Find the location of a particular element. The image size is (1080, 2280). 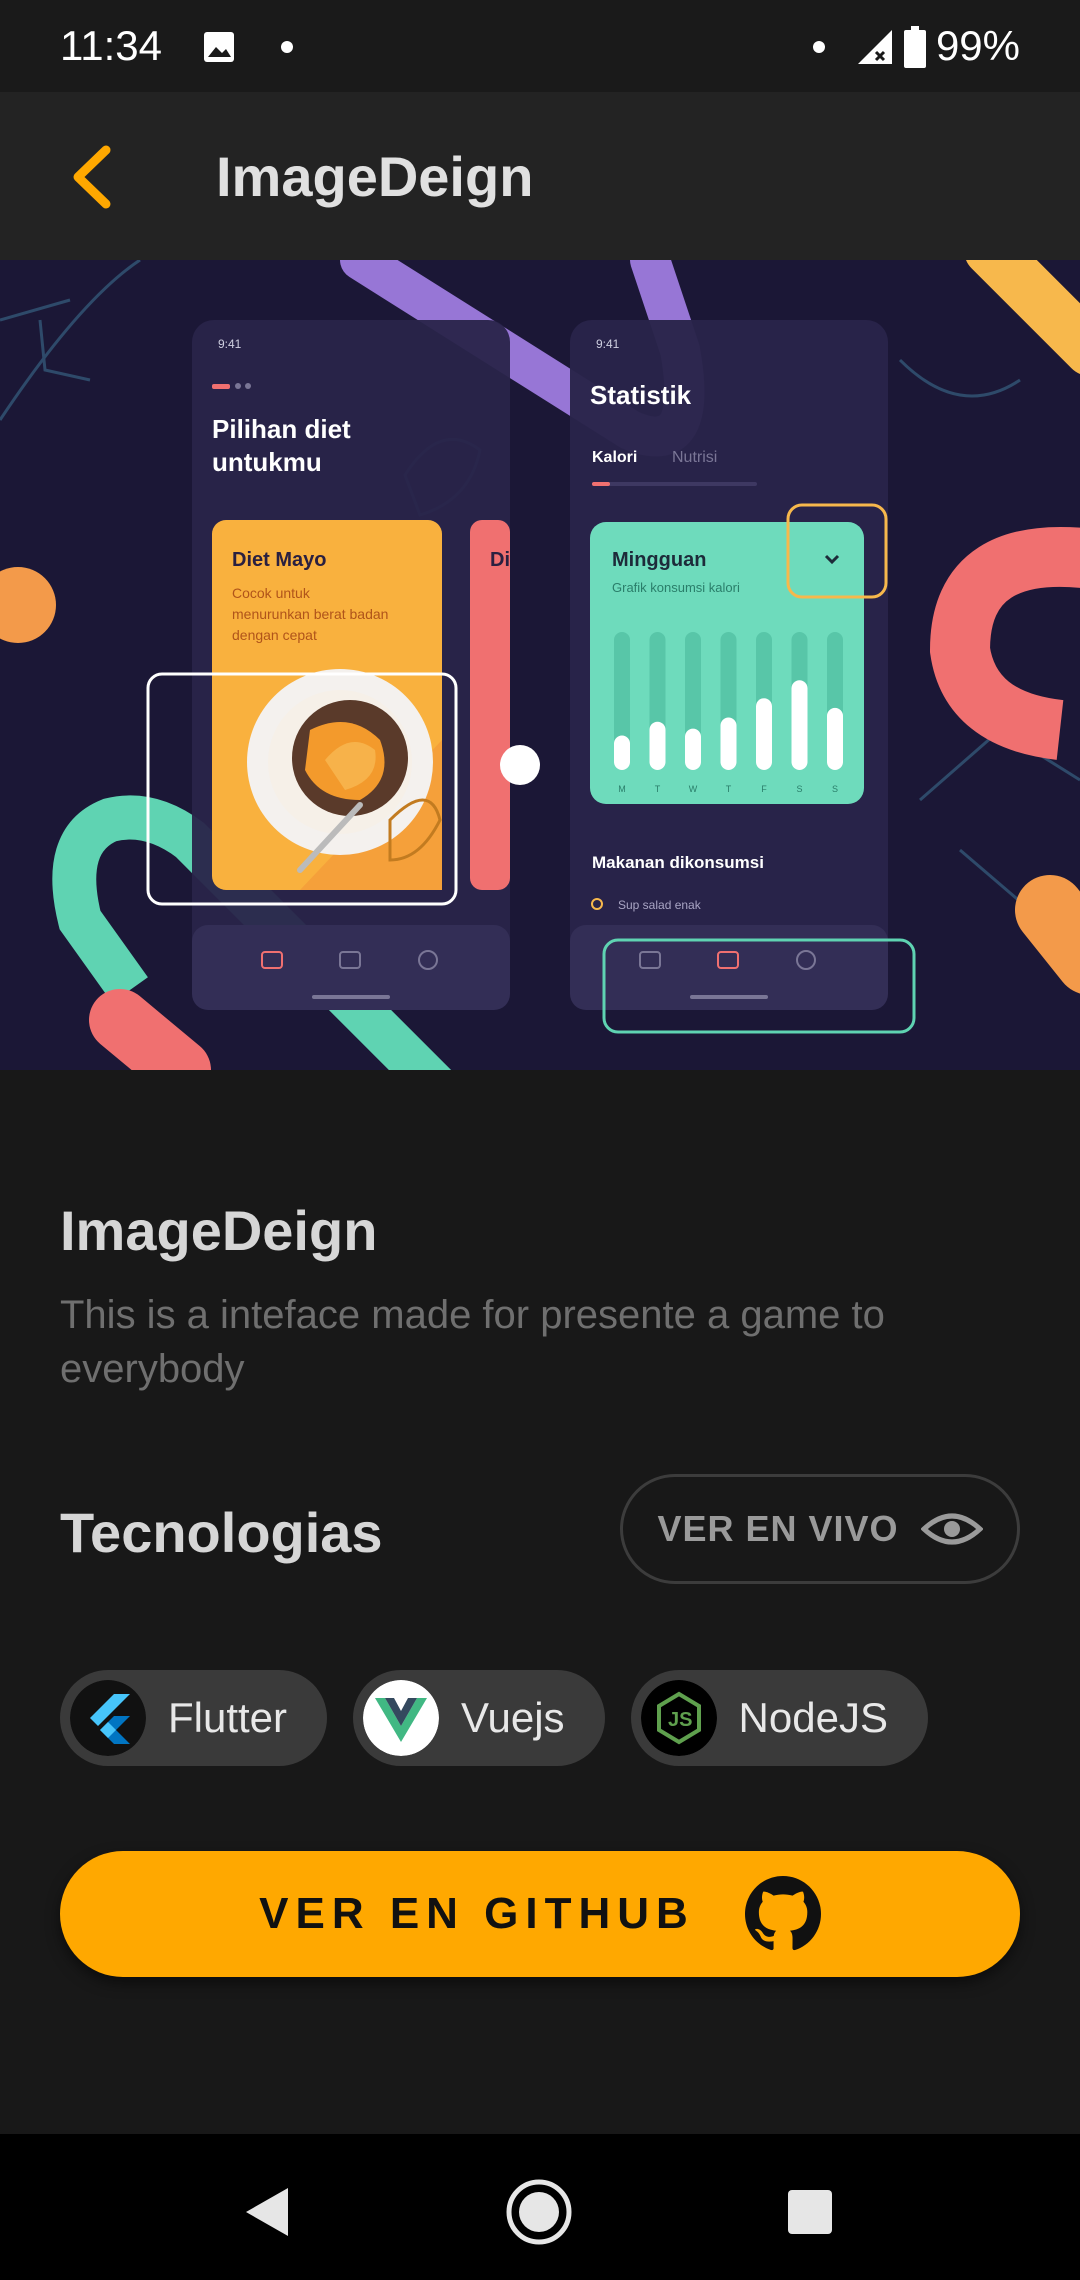

tech-chip-nodejs: JS NodeJS is located at coordinates (779, 1718).